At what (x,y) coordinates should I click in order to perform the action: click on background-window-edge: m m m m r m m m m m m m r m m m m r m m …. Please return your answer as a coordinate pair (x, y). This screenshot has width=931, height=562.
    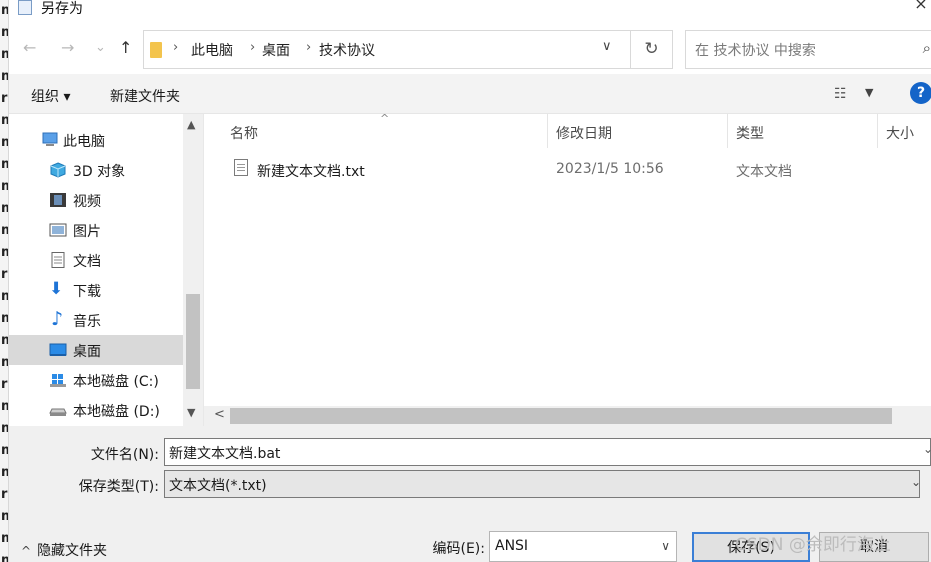
    Looking at the image, I should click on (4, 281).